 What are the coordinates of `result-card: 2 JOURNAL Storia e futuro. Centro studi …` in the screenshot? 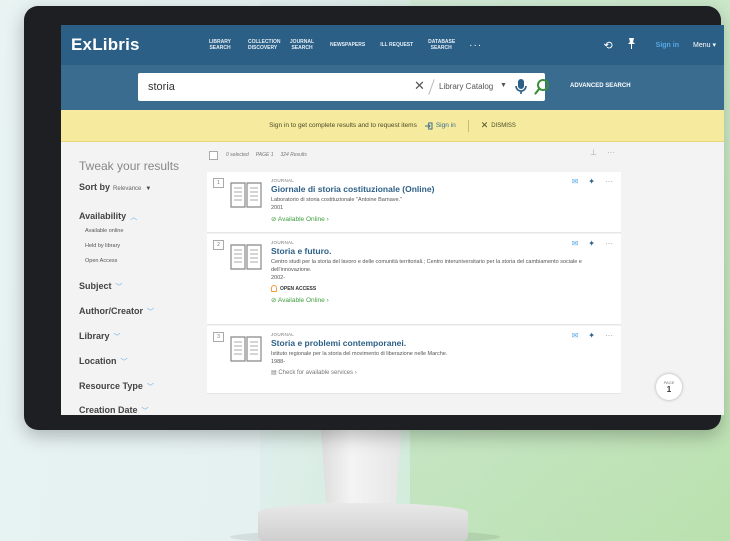 It's located at (414, 279).